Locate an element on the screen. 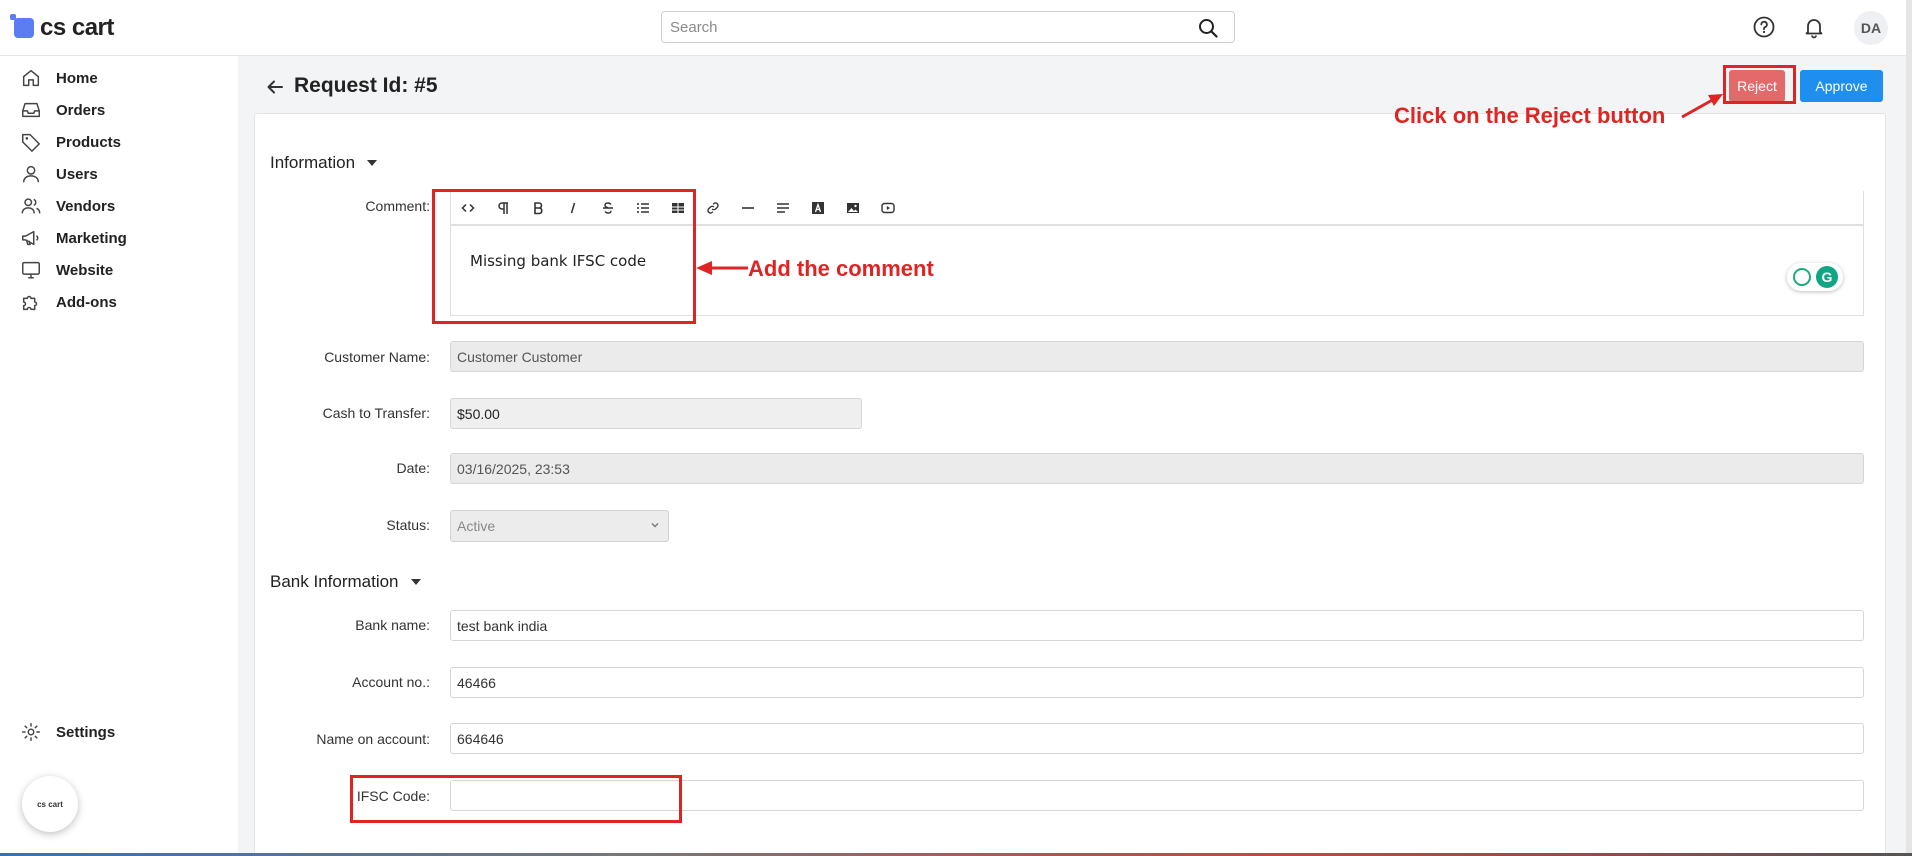 This screenshot has height=856, width=1912. cash-to-transfer-label: Cash to Transfer: is located at coordinates (376, 413).